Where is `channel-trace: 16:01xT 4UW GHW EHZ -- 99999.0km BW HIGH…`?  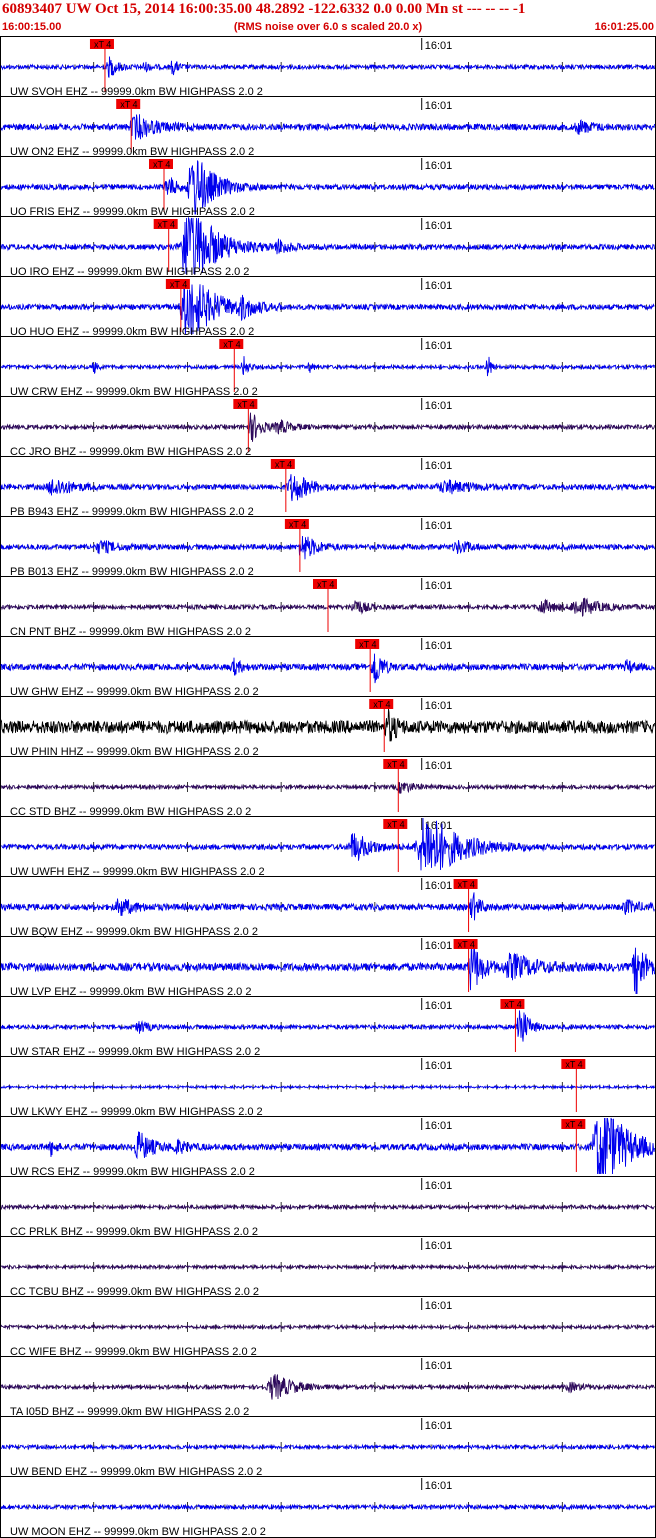
channel-trace: 16:01xT 4UW GHW EHZ -- 99999.0km BW HIGH… is located at coordinates (328, 667).